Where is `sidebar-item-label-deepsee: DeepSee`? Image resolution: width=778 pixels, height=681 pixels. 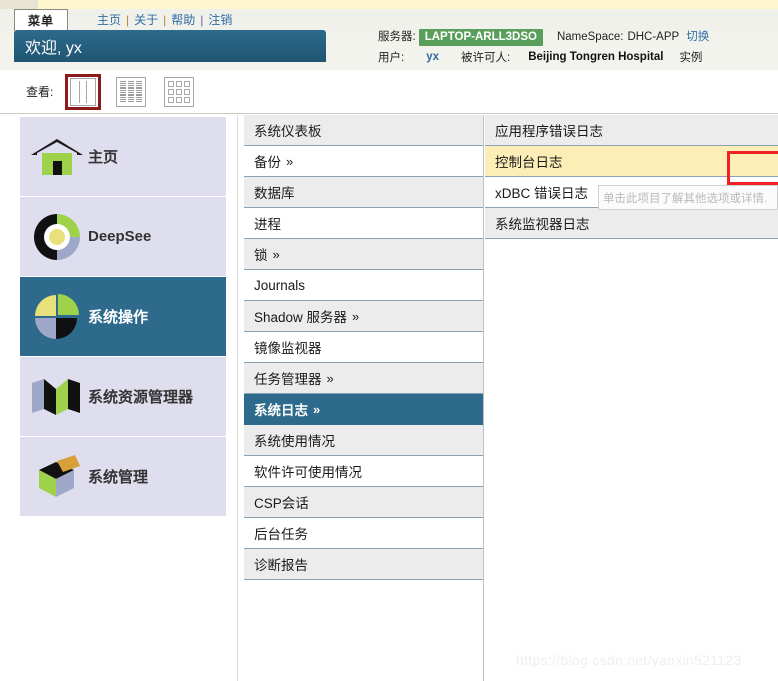 sidebar-item-label-deepsee: DeepSee is located at coordinates (120, 236).